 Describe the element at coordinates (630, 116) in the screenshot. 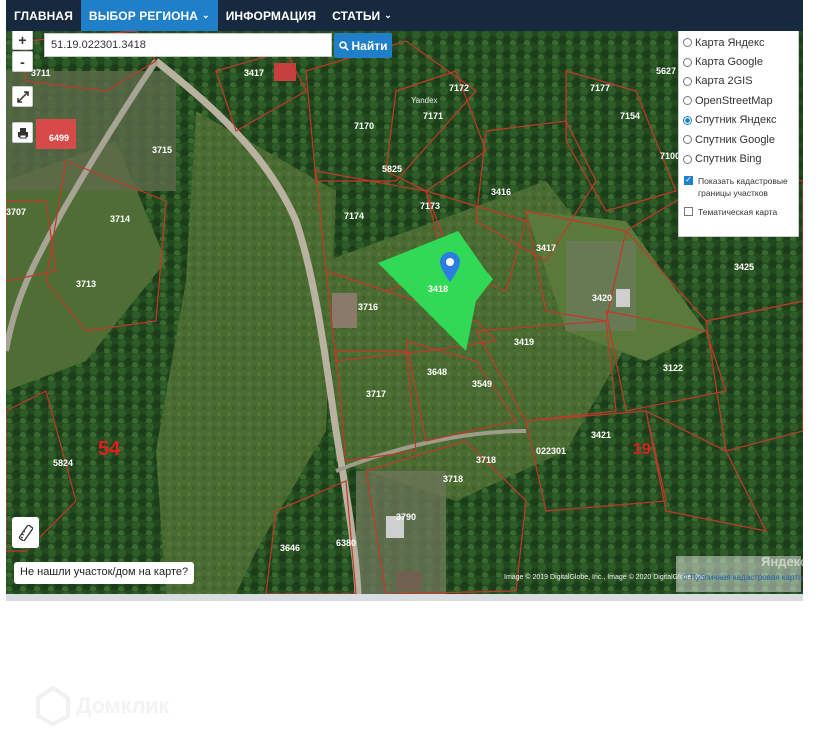

I see `parcel-label: 7154` at that location.